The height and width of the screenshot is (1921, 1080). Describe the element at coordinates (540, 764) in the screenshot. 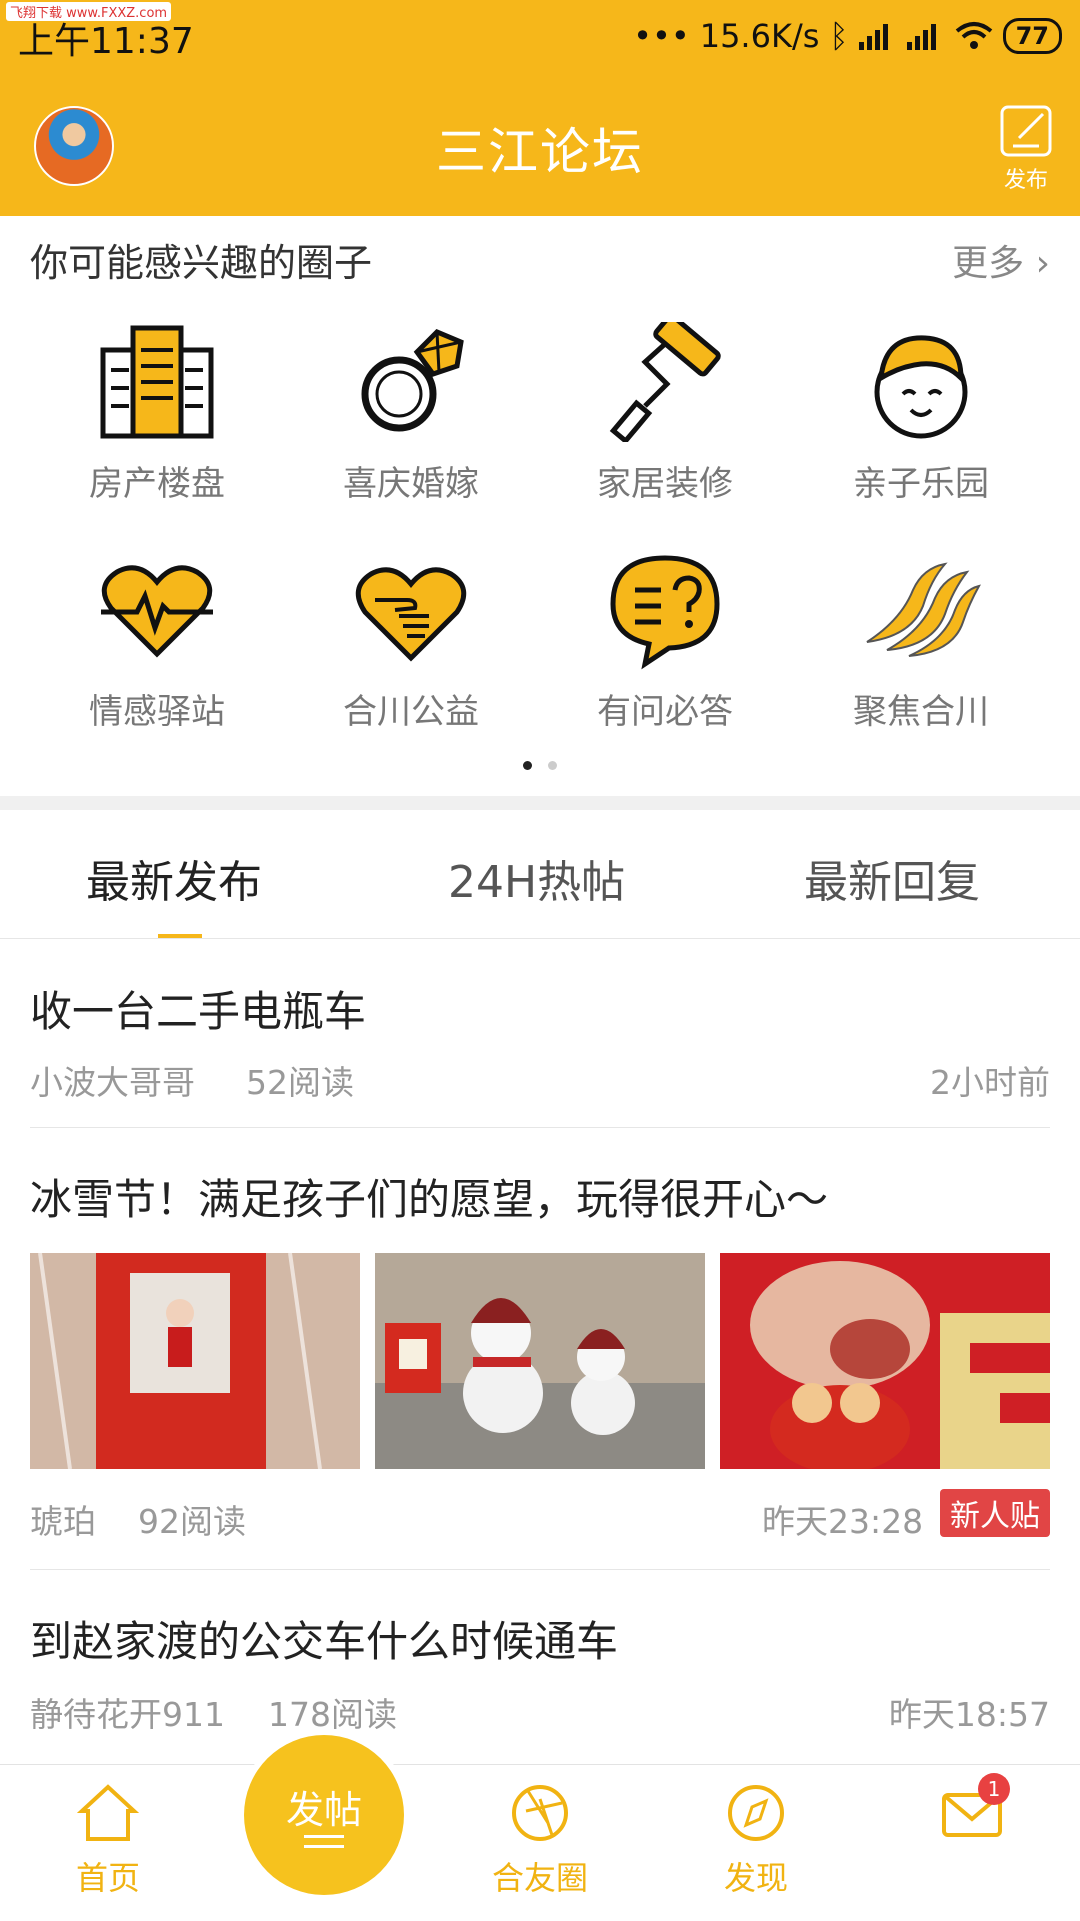

I see `page-indicator` at that location.